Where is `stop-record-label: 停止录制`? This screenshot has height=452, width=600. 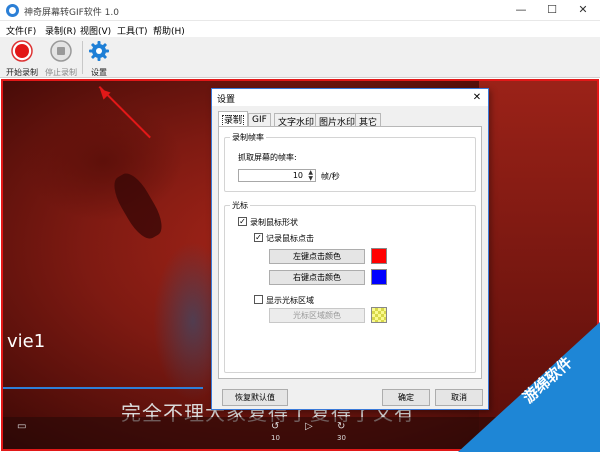
stop-record-label: 停止录制 is located at coordinates (61, 72).